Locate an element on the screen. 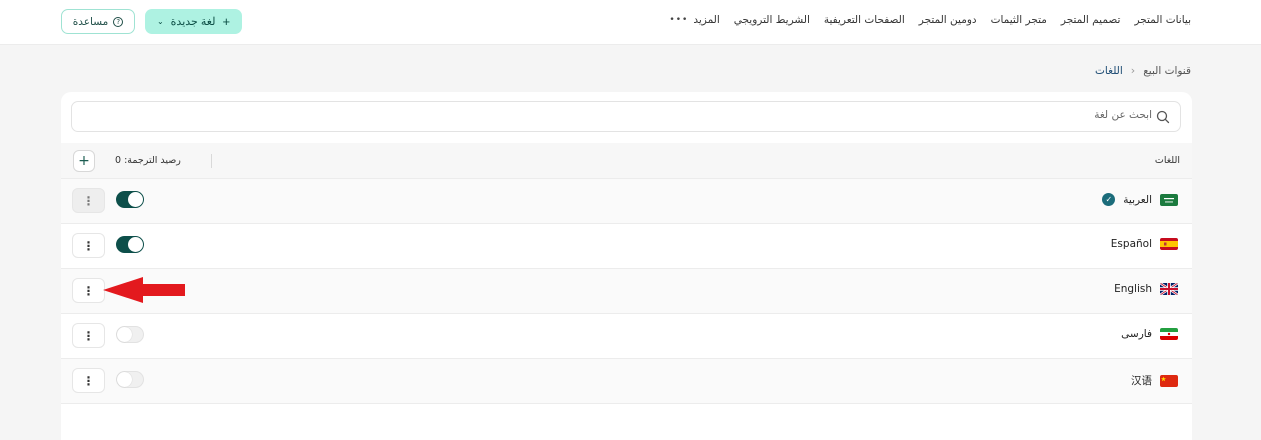 This screenshot has width=1261, height=440. language-name: English is located at coordinates (1133, 289).